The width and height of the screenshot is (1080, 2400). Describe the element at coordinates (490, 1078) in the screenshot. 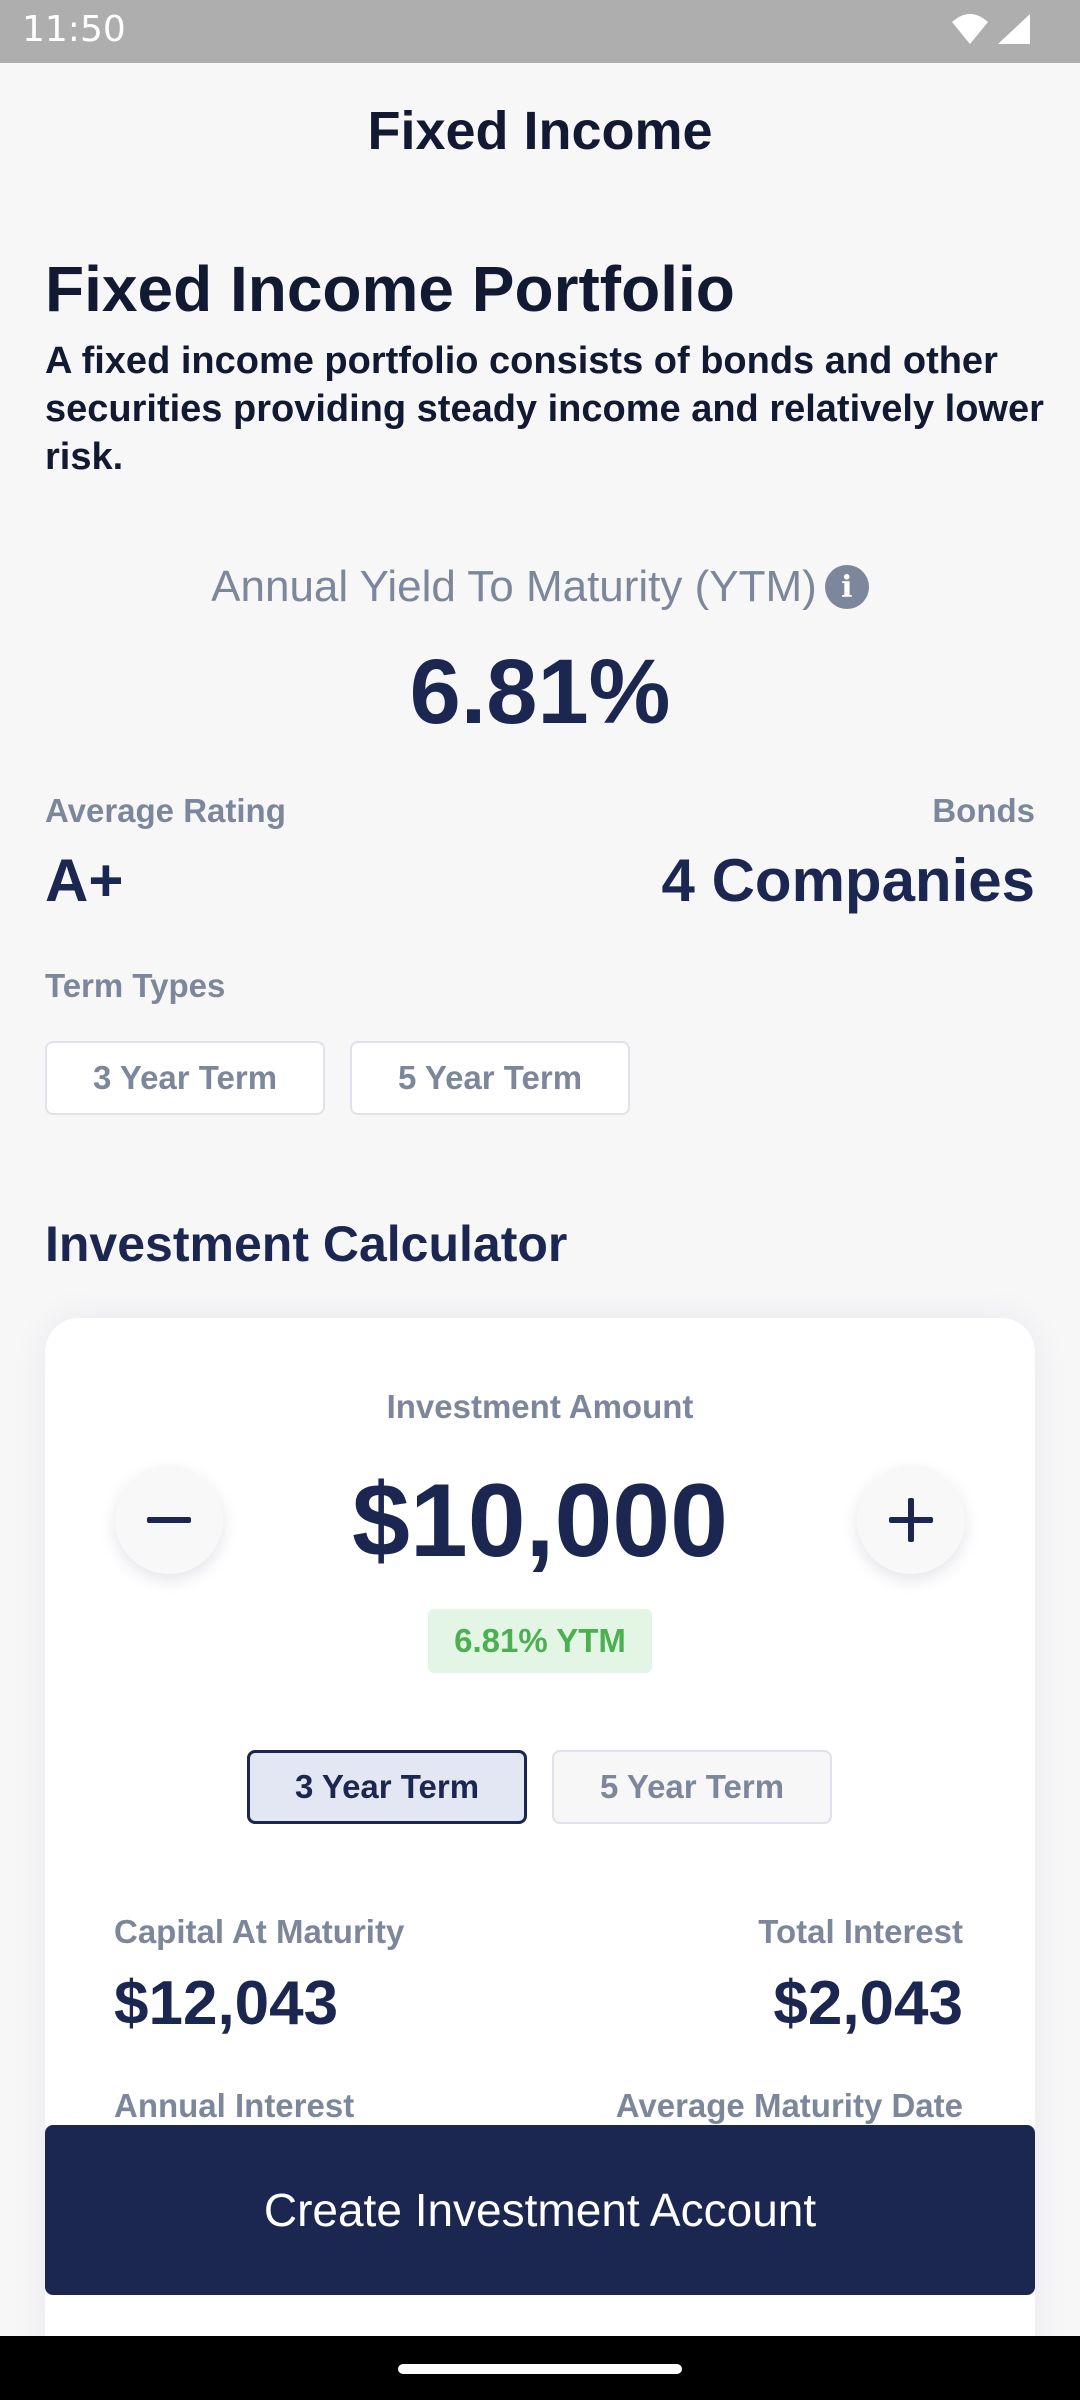

I see `term-chip-5-year: 5 Year Term` at that location.